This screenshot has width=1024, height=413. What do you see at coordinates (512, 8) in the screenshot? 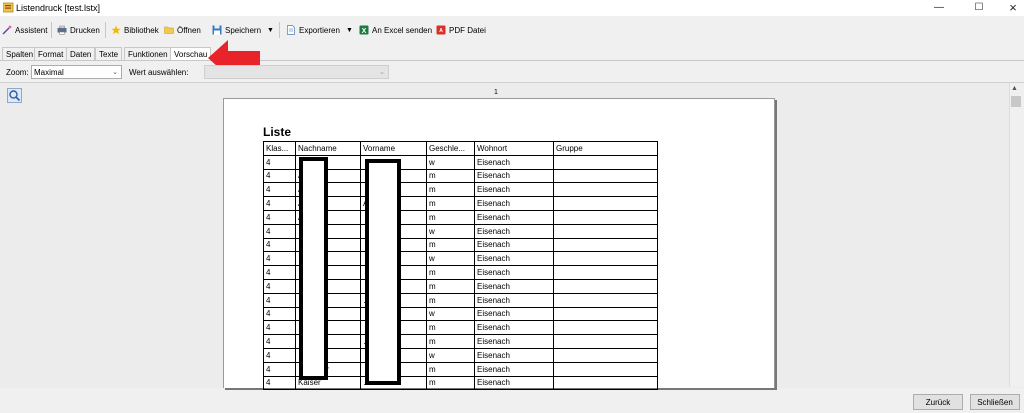
I see `title-bar` at bounding box center [512, 8].